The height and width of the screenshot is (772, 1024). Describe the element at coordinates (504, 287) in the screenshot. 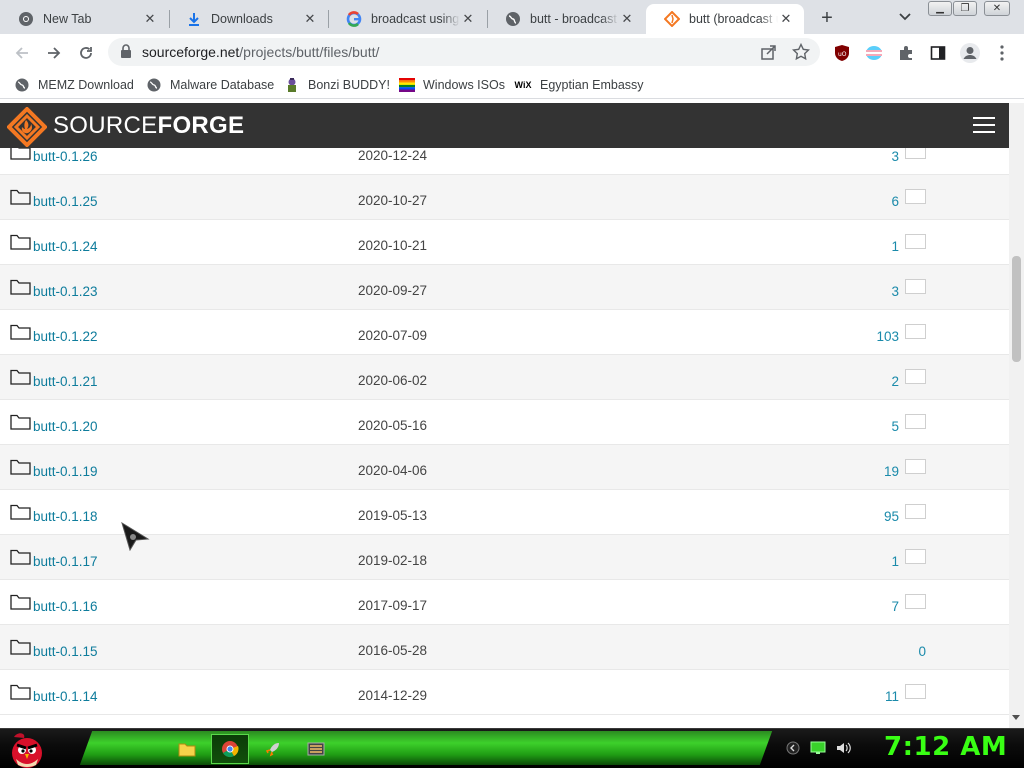

I see `file-row: butt-0.1.23 2020-09-27 3` at that location.